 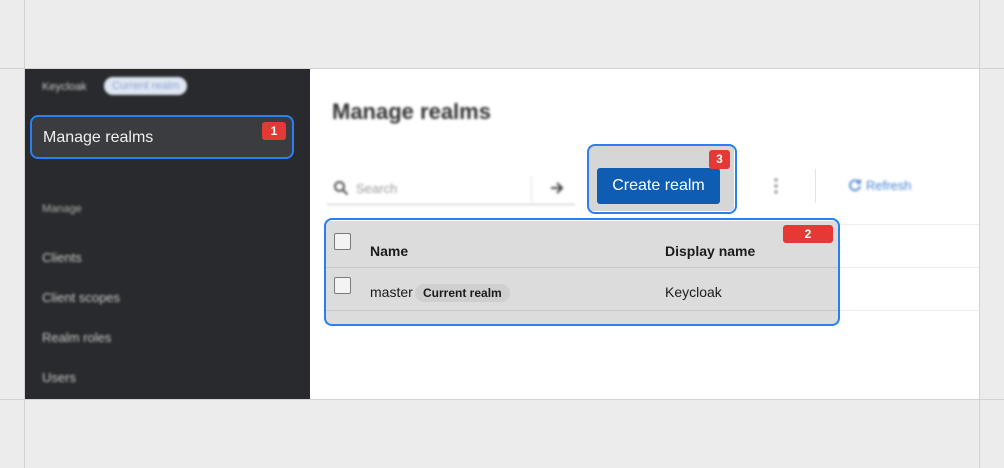 I want to click on sidebar-item-realm-roles: Realm roles, so click(x=76, y=337).